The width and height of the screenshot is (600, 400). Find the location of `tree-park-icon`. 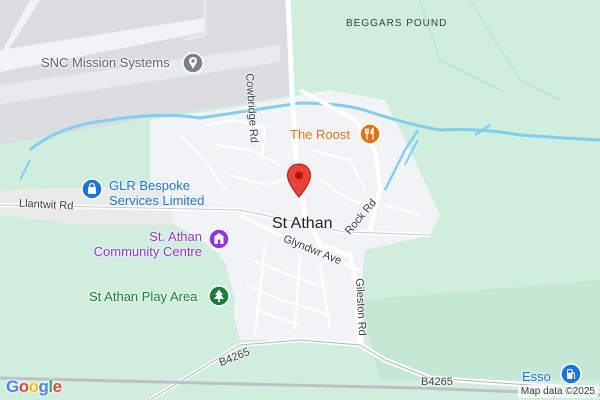

tree-park-icon is located at coordinates (219, 296).